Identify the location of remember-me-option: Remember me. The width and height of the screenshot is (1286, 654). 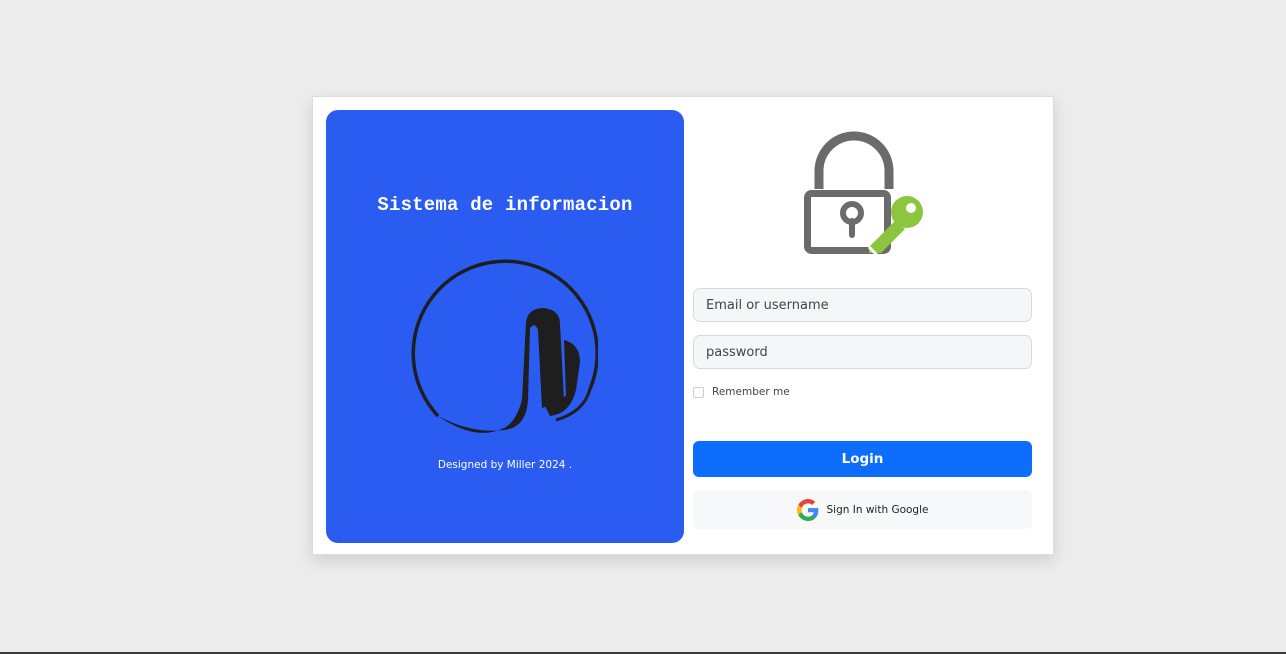
(741, 392).